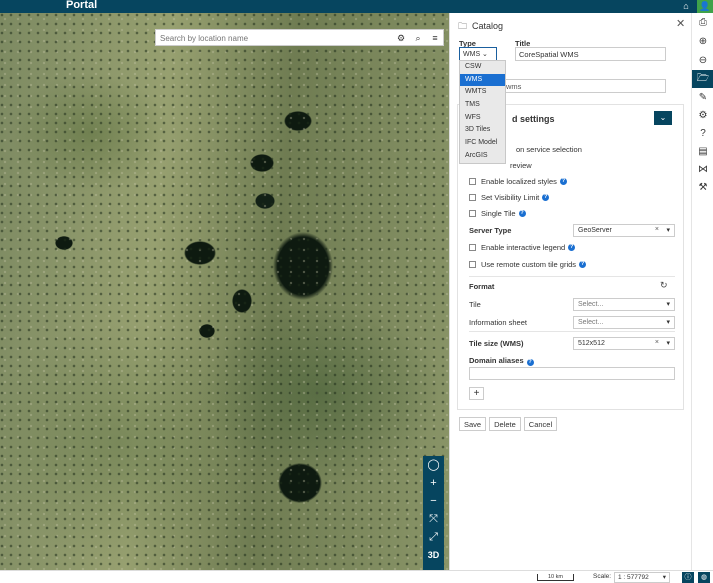 This screenshot has width=713, height=583. Describe the element at coordinates (680, 23) in the screenshot. I see `close-icon: ✕` at that location.